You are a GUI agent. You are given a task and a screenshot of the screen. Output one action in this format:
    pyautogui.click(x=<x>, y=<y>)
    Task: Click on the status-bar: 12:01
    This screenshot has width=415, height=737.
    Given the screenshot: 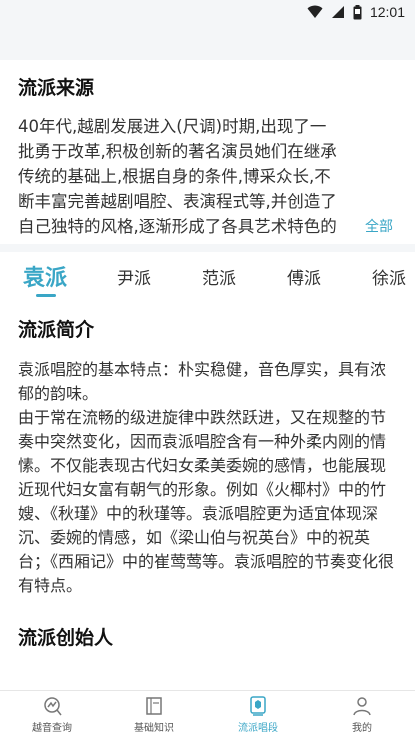 What is the action you would take?
    pyautogui.click(x=207, y=12)
    